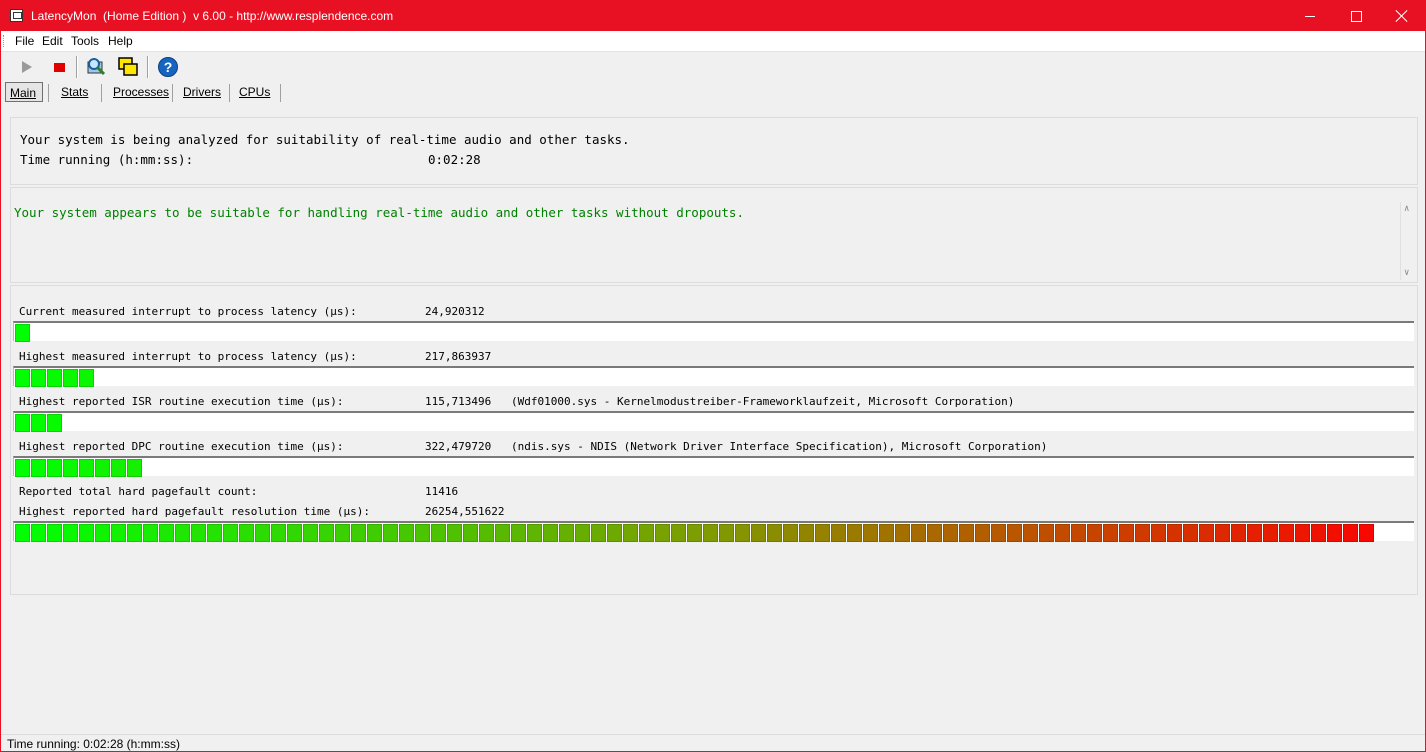  What do you see at coordinates (1407, 241) in the screenshot?
I see `verdict-scrollbar: ∧ ∨` at bounding box center [1407, 241].